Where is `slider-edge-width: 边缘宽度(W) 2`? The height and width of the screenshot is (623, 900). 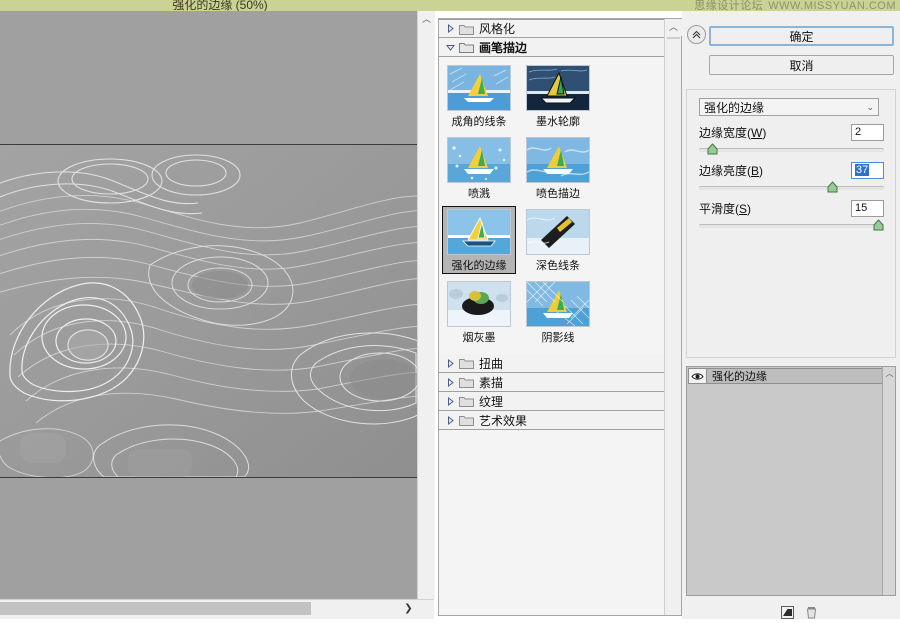
slider-edge-width: 边缘宽度(W) 2 is located at coordinates (791, 139).